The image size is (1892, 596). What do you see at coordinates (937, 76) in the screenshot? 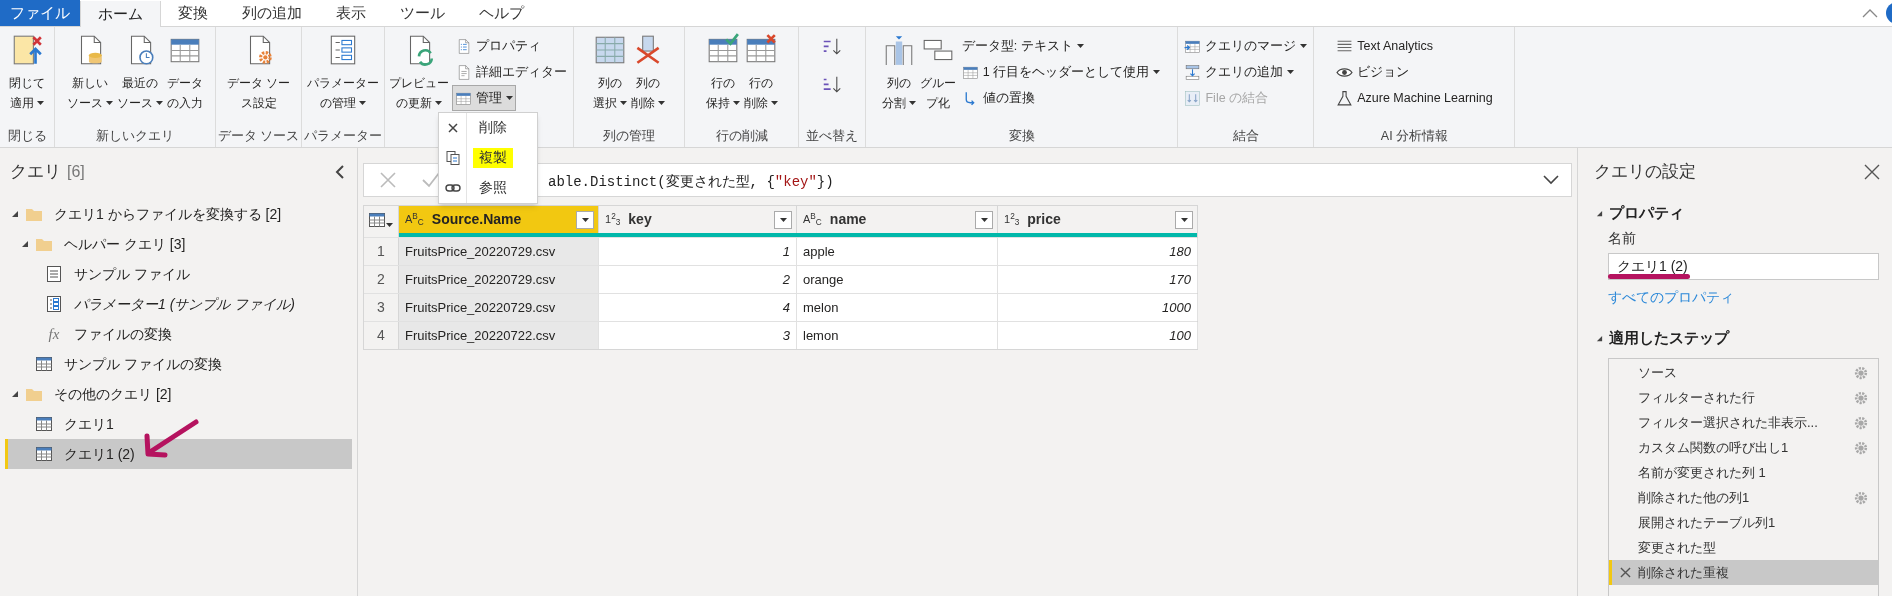
I see `ribbon-button: グルー プ化` at bounding box center [937, 76].